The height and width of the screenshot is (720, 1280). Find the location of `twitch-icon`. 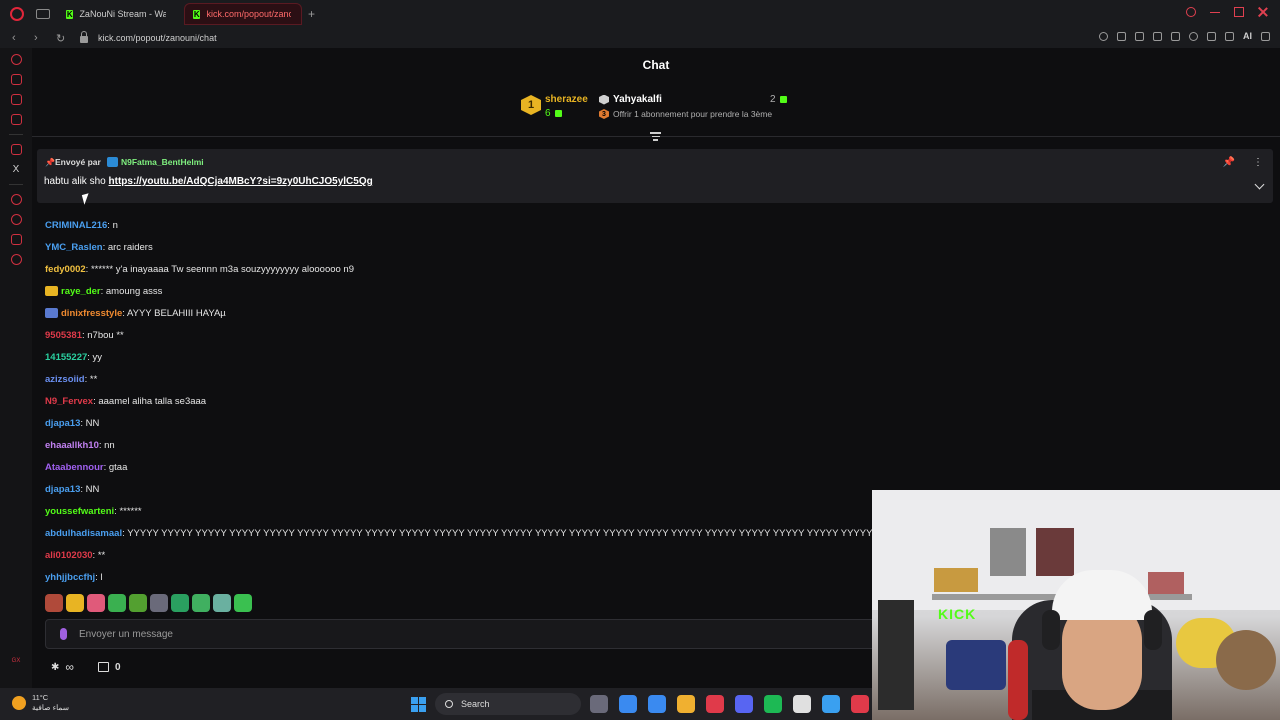

twitch-icon is located at coordinates (16, 149).